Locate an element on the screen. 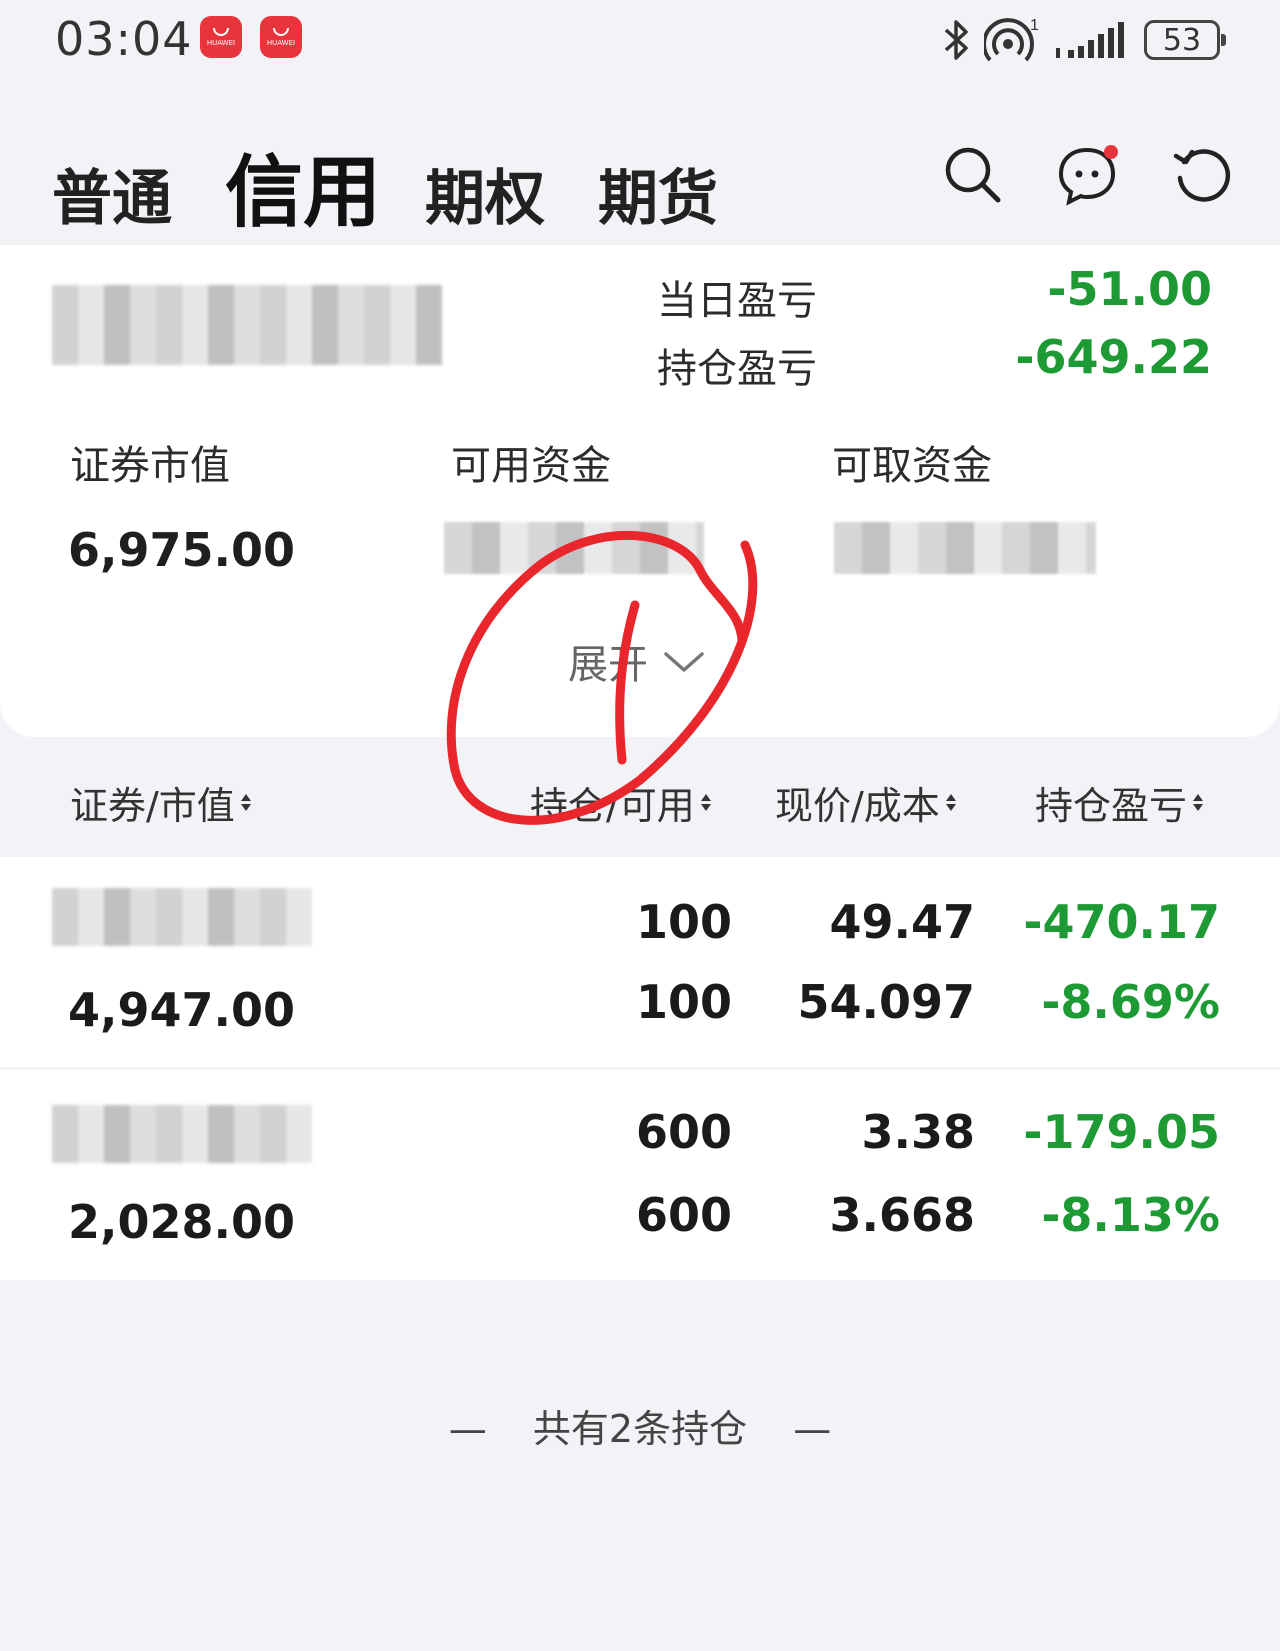 The height and width of the screenshot is (1651, 1280). tab-options: 期权 is located at coordinates (485, 193).